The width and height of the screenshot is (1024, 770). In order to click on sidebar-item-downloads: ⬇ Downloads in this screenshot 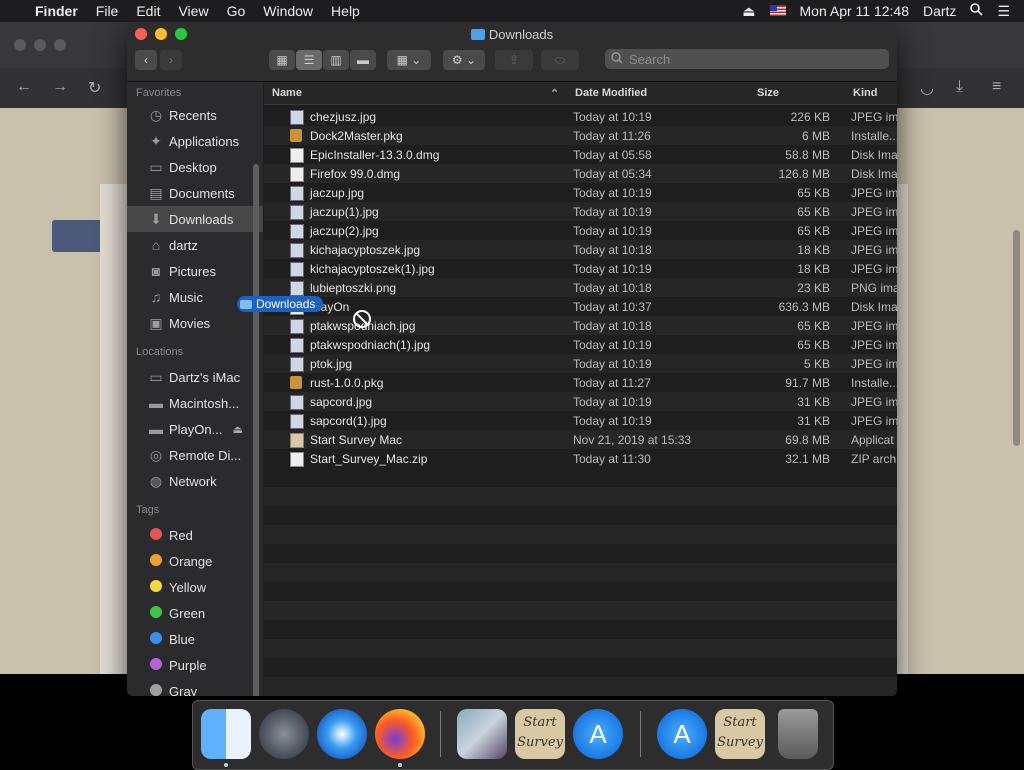, I will do `click(195, 219)`.